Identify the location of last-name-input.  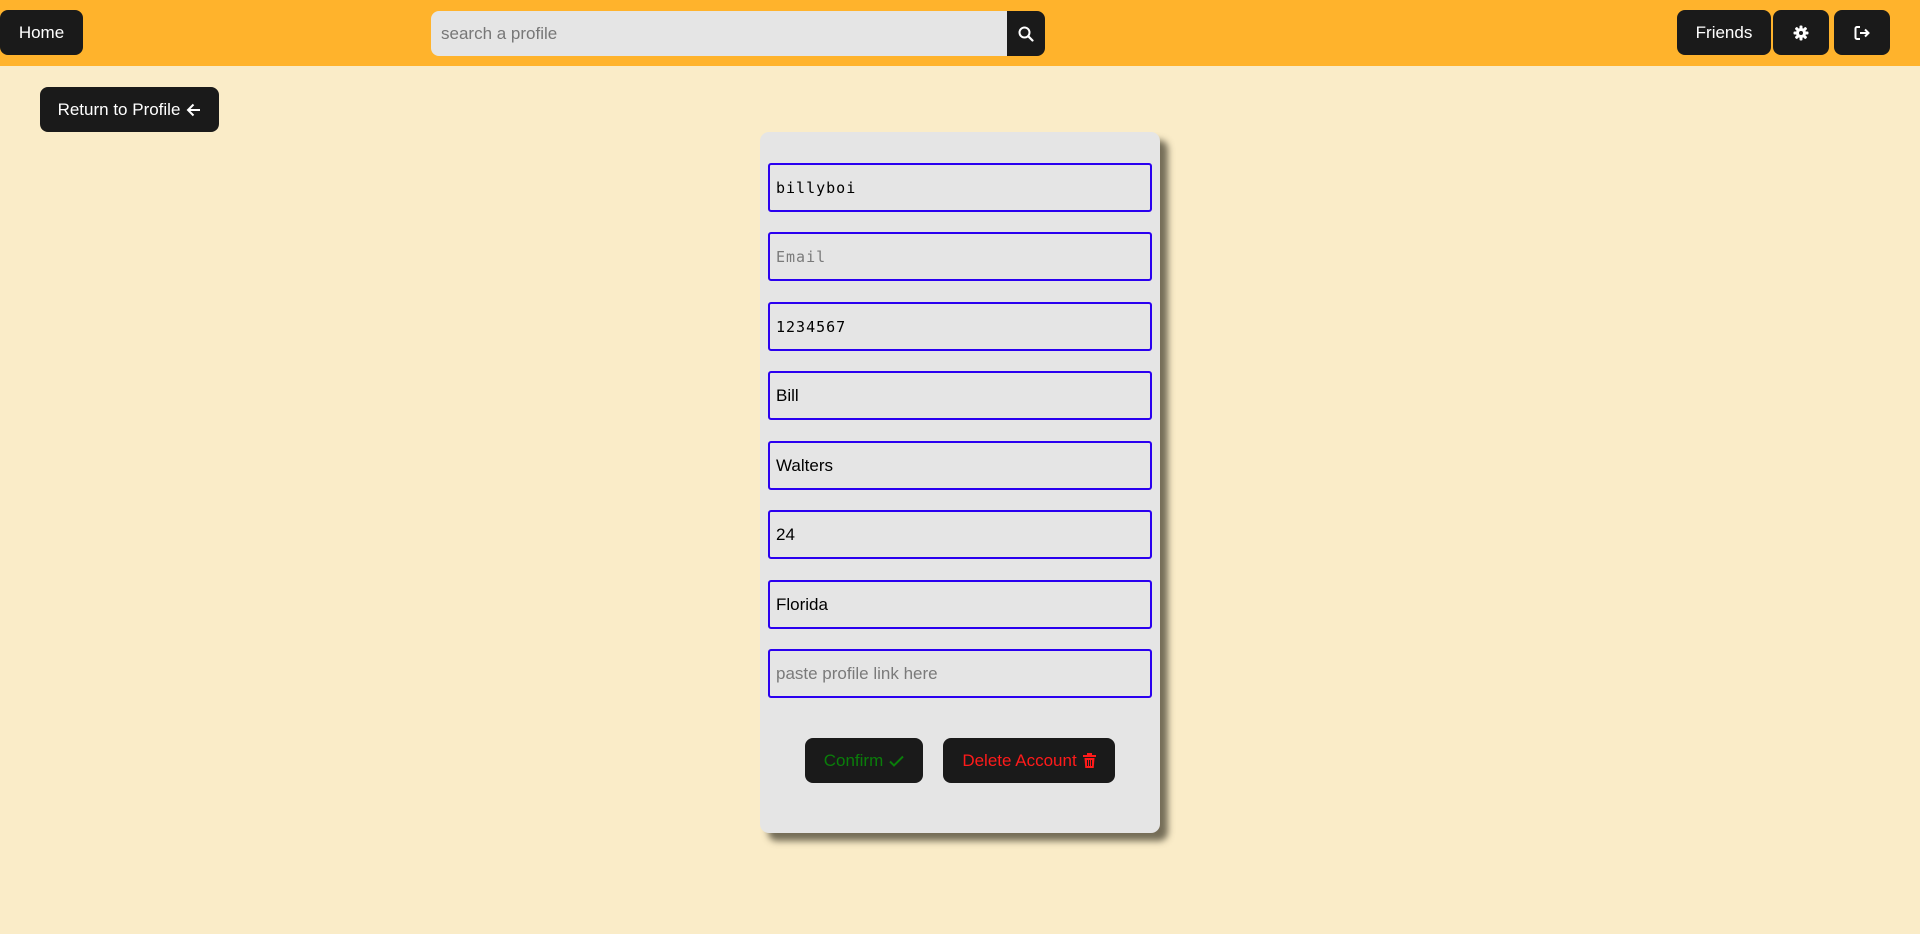
(960, 465).